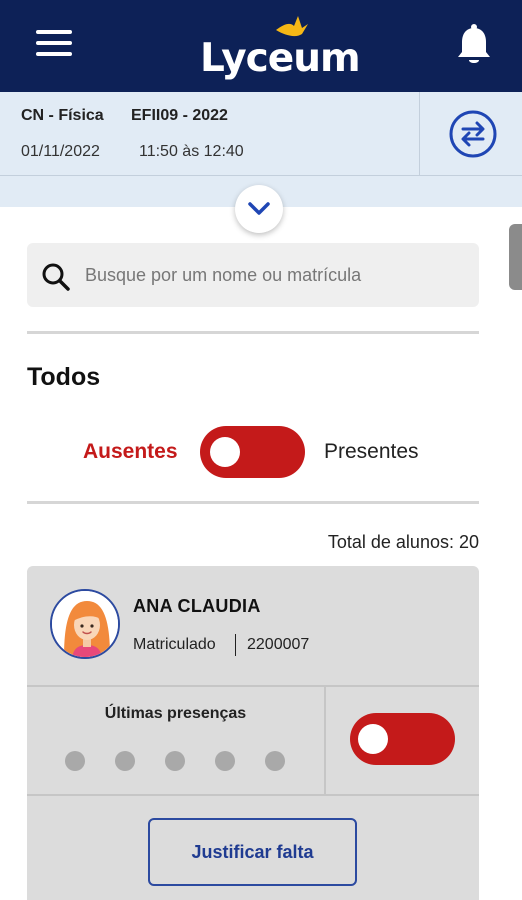 The height and width of the screenshot is (900, 522). Describe the element at coordinates (54, 32) in the screenshot. I see `hamburger-menu-icon` at that location.